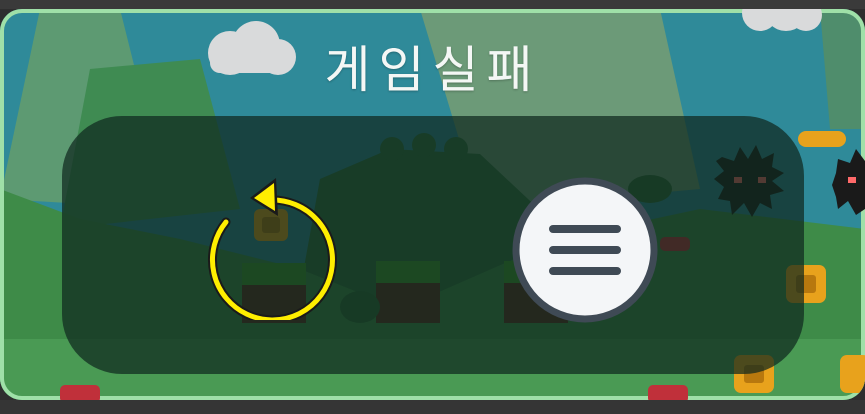 The image size is (865, 414). I want to click on hamburger-menu-icon, so click(585, 250).